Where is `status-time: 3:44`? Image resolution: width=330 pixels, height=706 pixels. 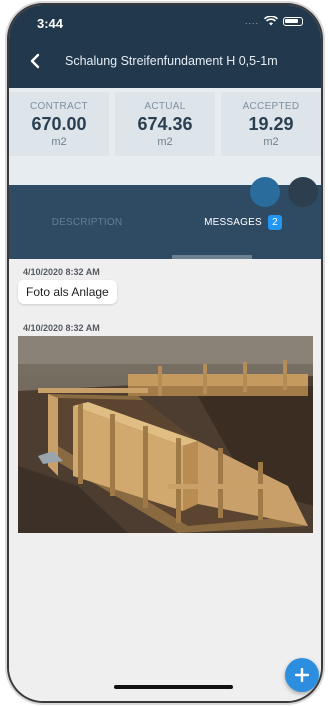
status-time: 3:44 is located at coordinates (50, 23).